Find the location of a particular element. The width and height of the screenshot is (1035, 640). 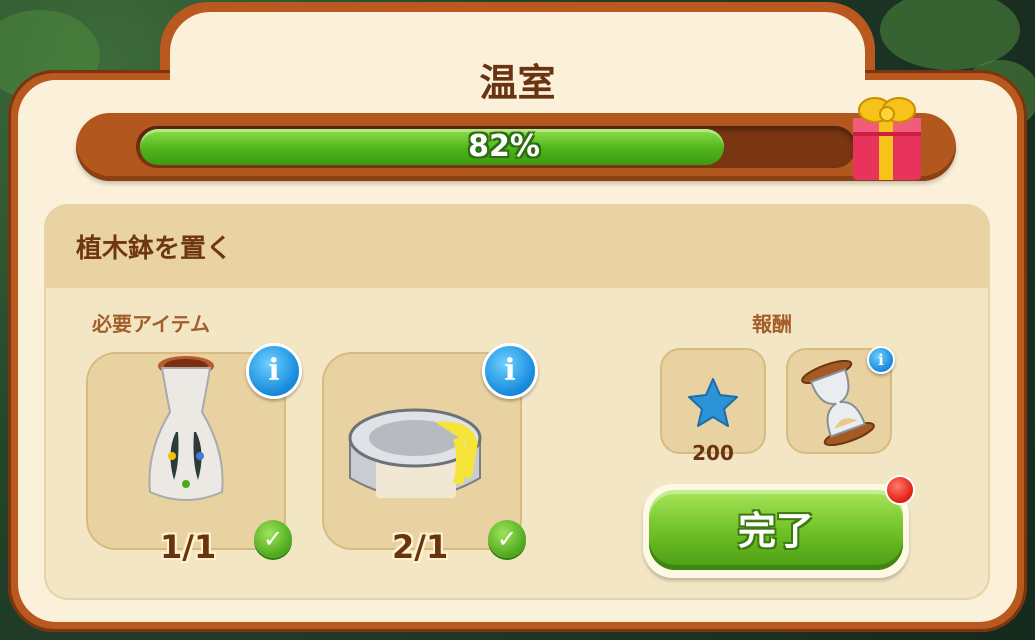

required-items-label: 必要アイテム is located at coordinates (151, 324).